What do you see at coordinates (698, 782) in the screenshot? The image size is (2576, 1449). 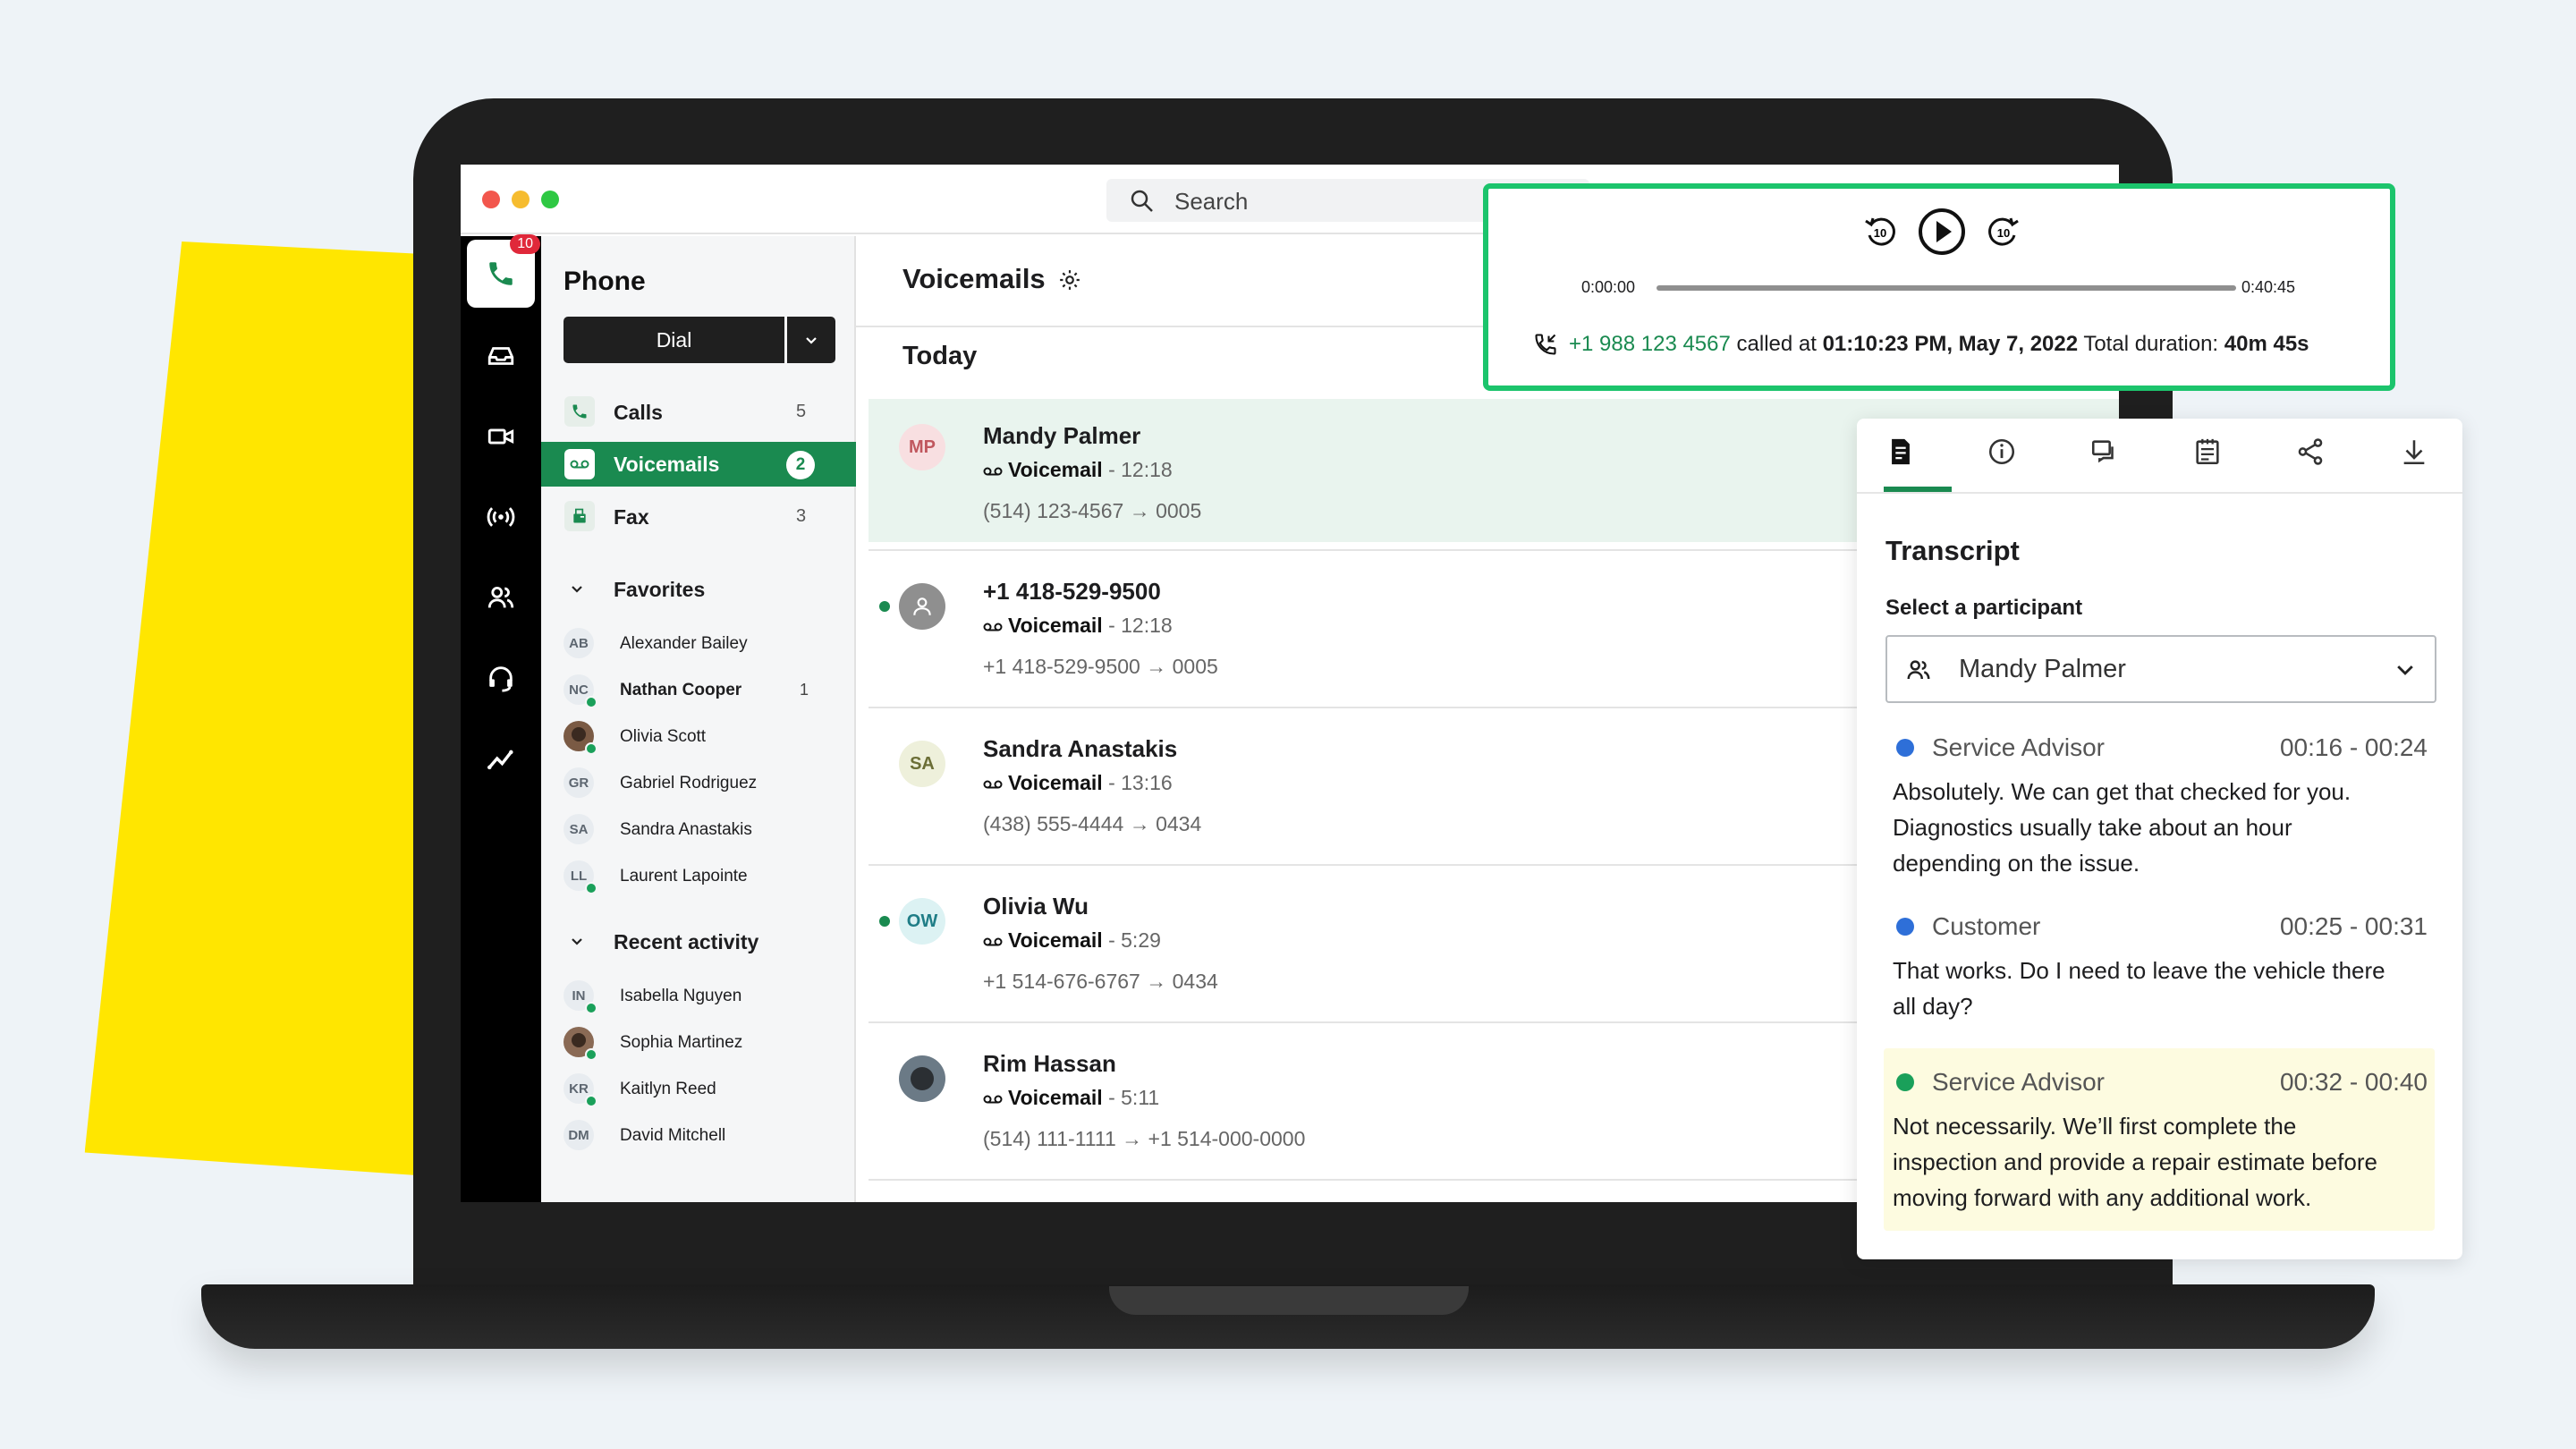 I see `favorite-item: GR Gabriel Rodriguez` at bounding box center [698, 782].